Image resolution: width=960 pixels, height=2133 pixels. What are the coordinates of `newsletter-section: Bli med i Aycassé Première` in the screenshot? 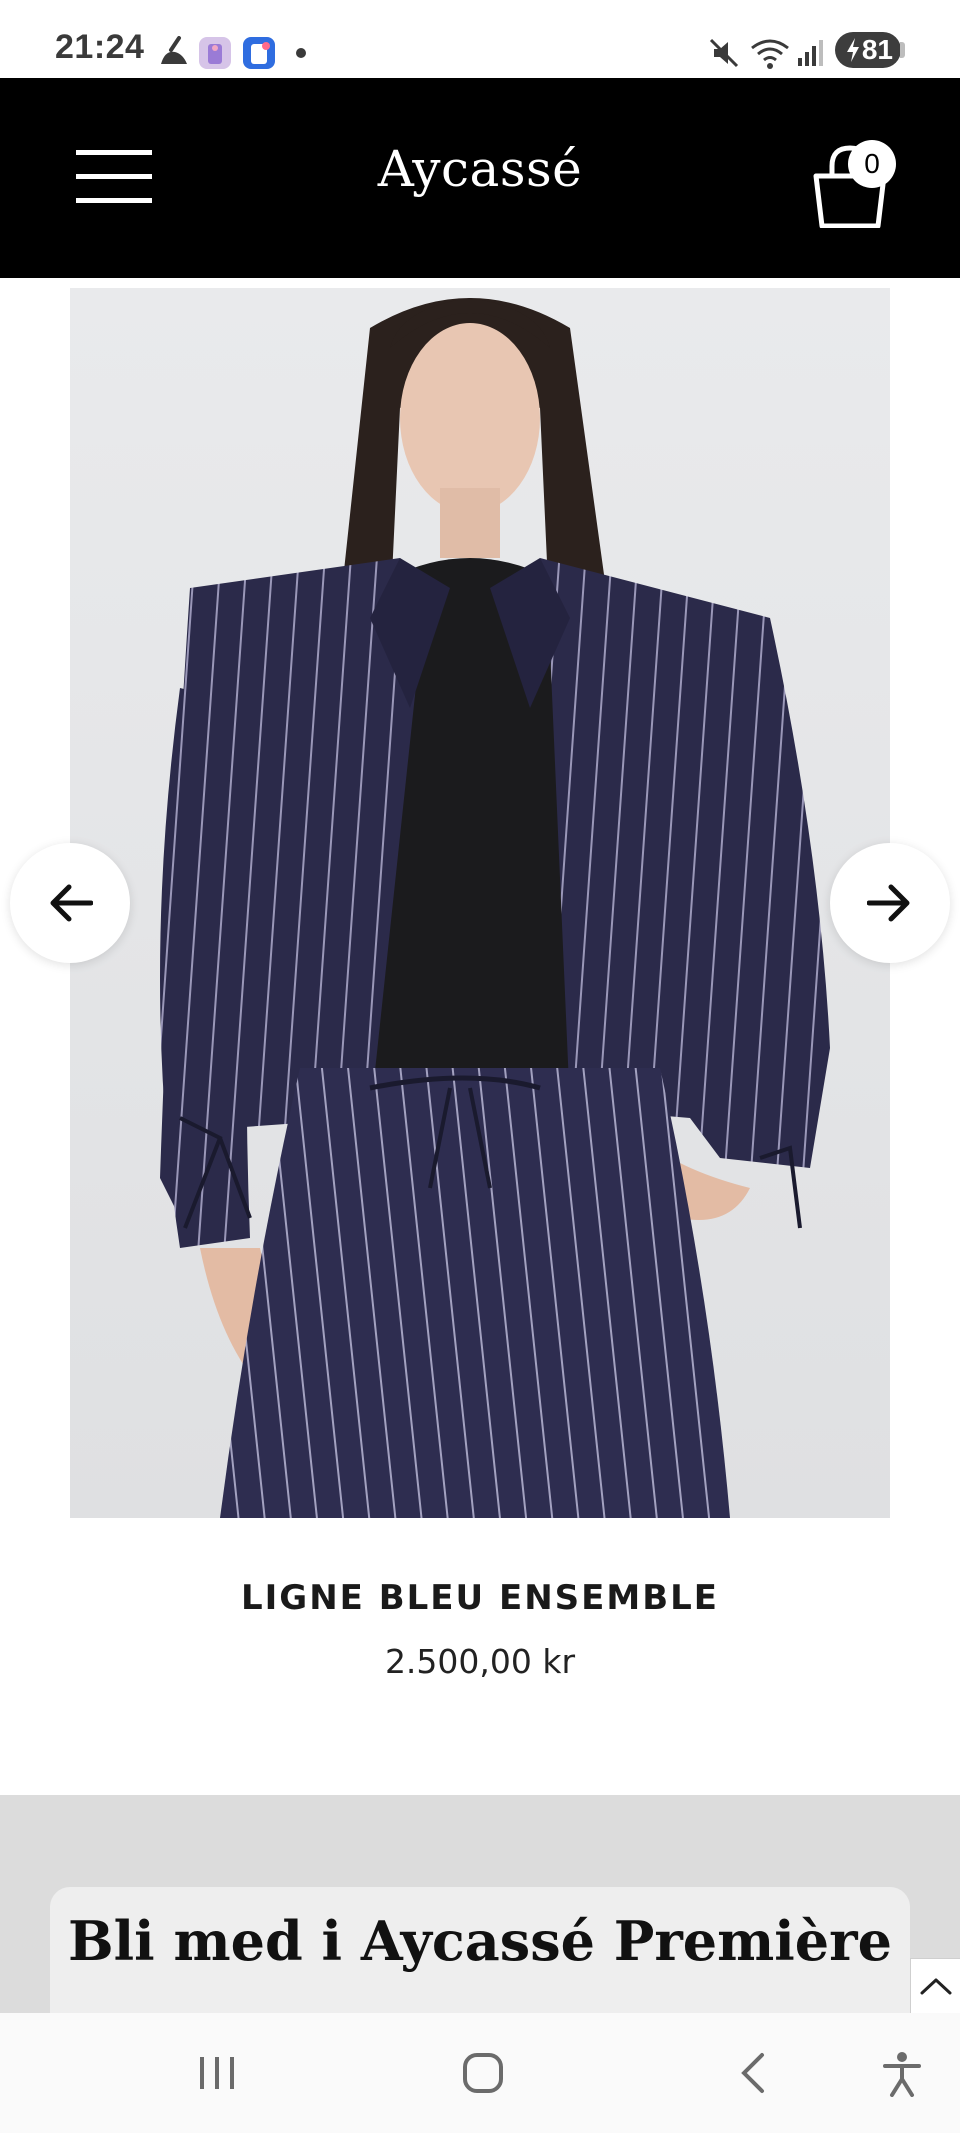 It's located at (480, 1911).